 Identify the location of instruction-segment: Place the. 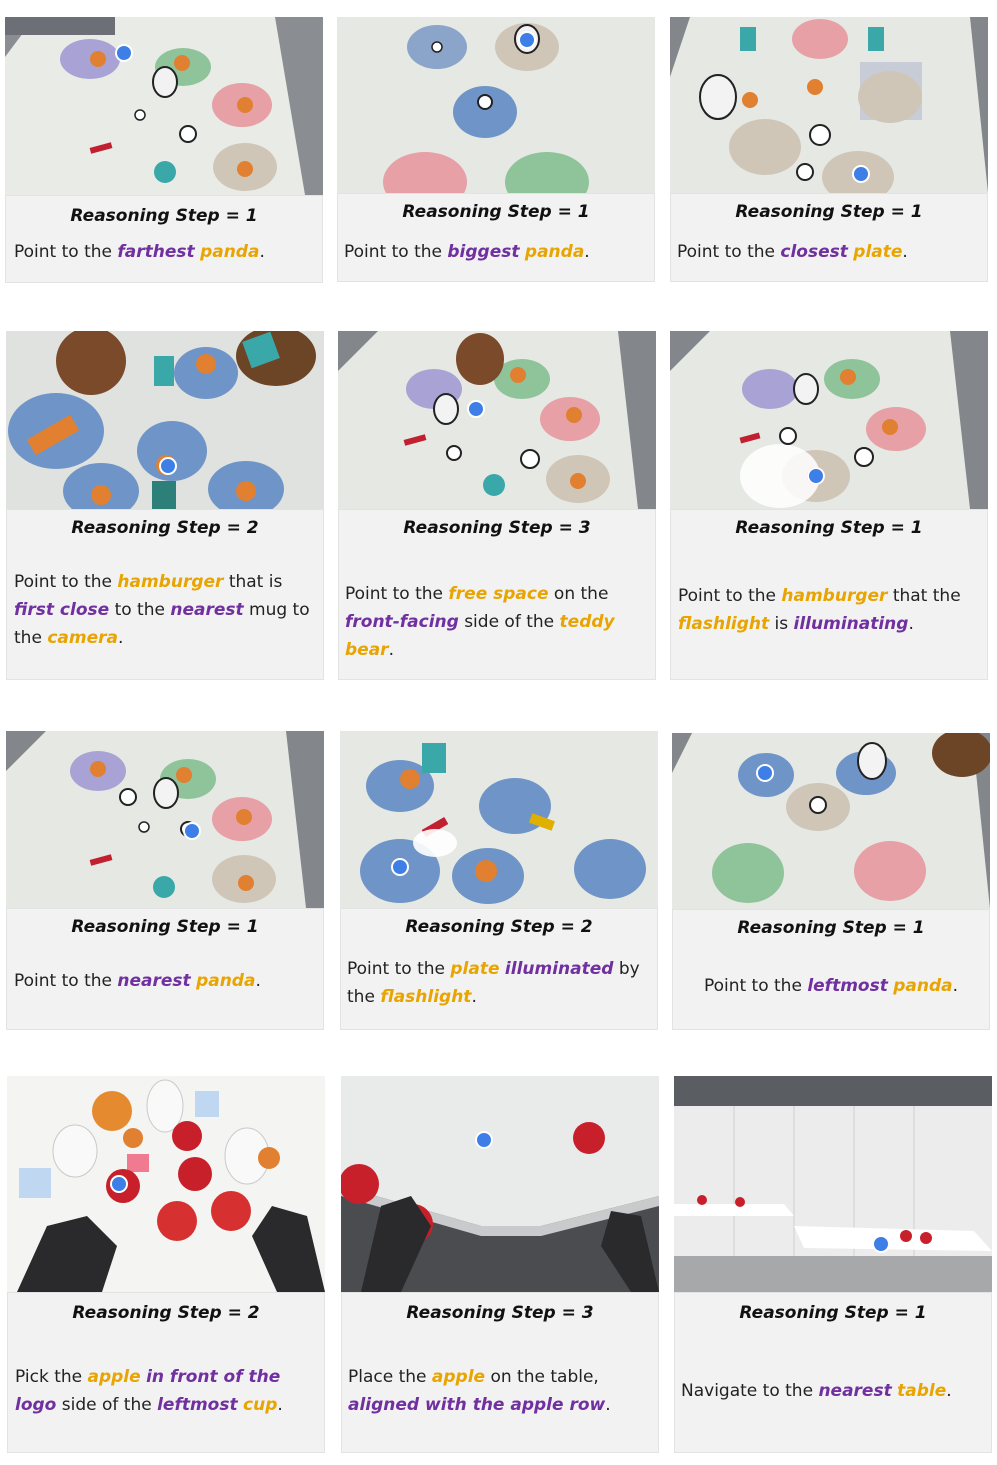
(390, 1377).